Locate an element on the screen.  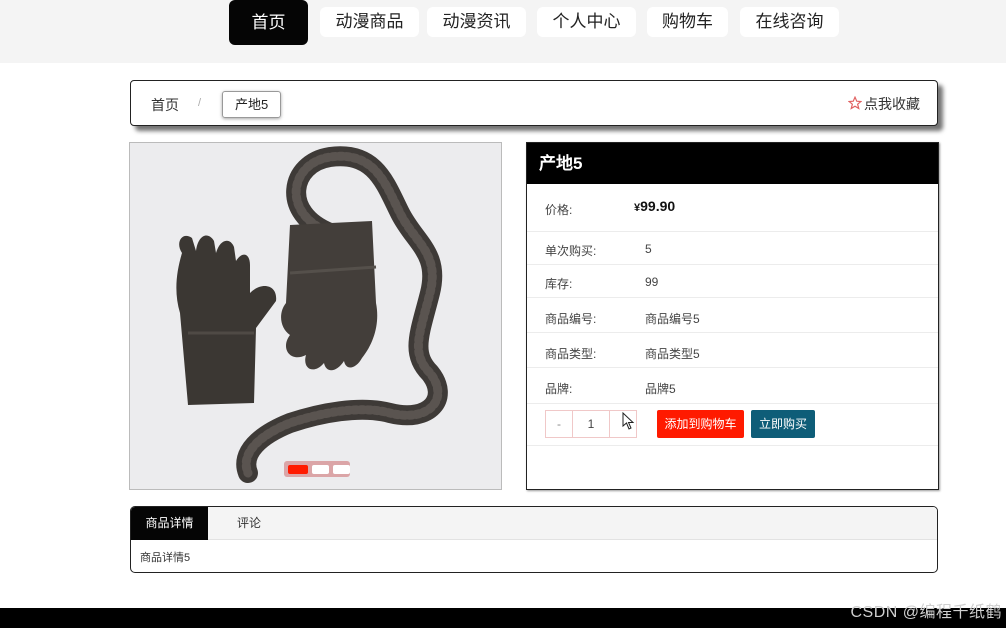
product-code-value: 商品编号5 is located at coordinates (672, 319).